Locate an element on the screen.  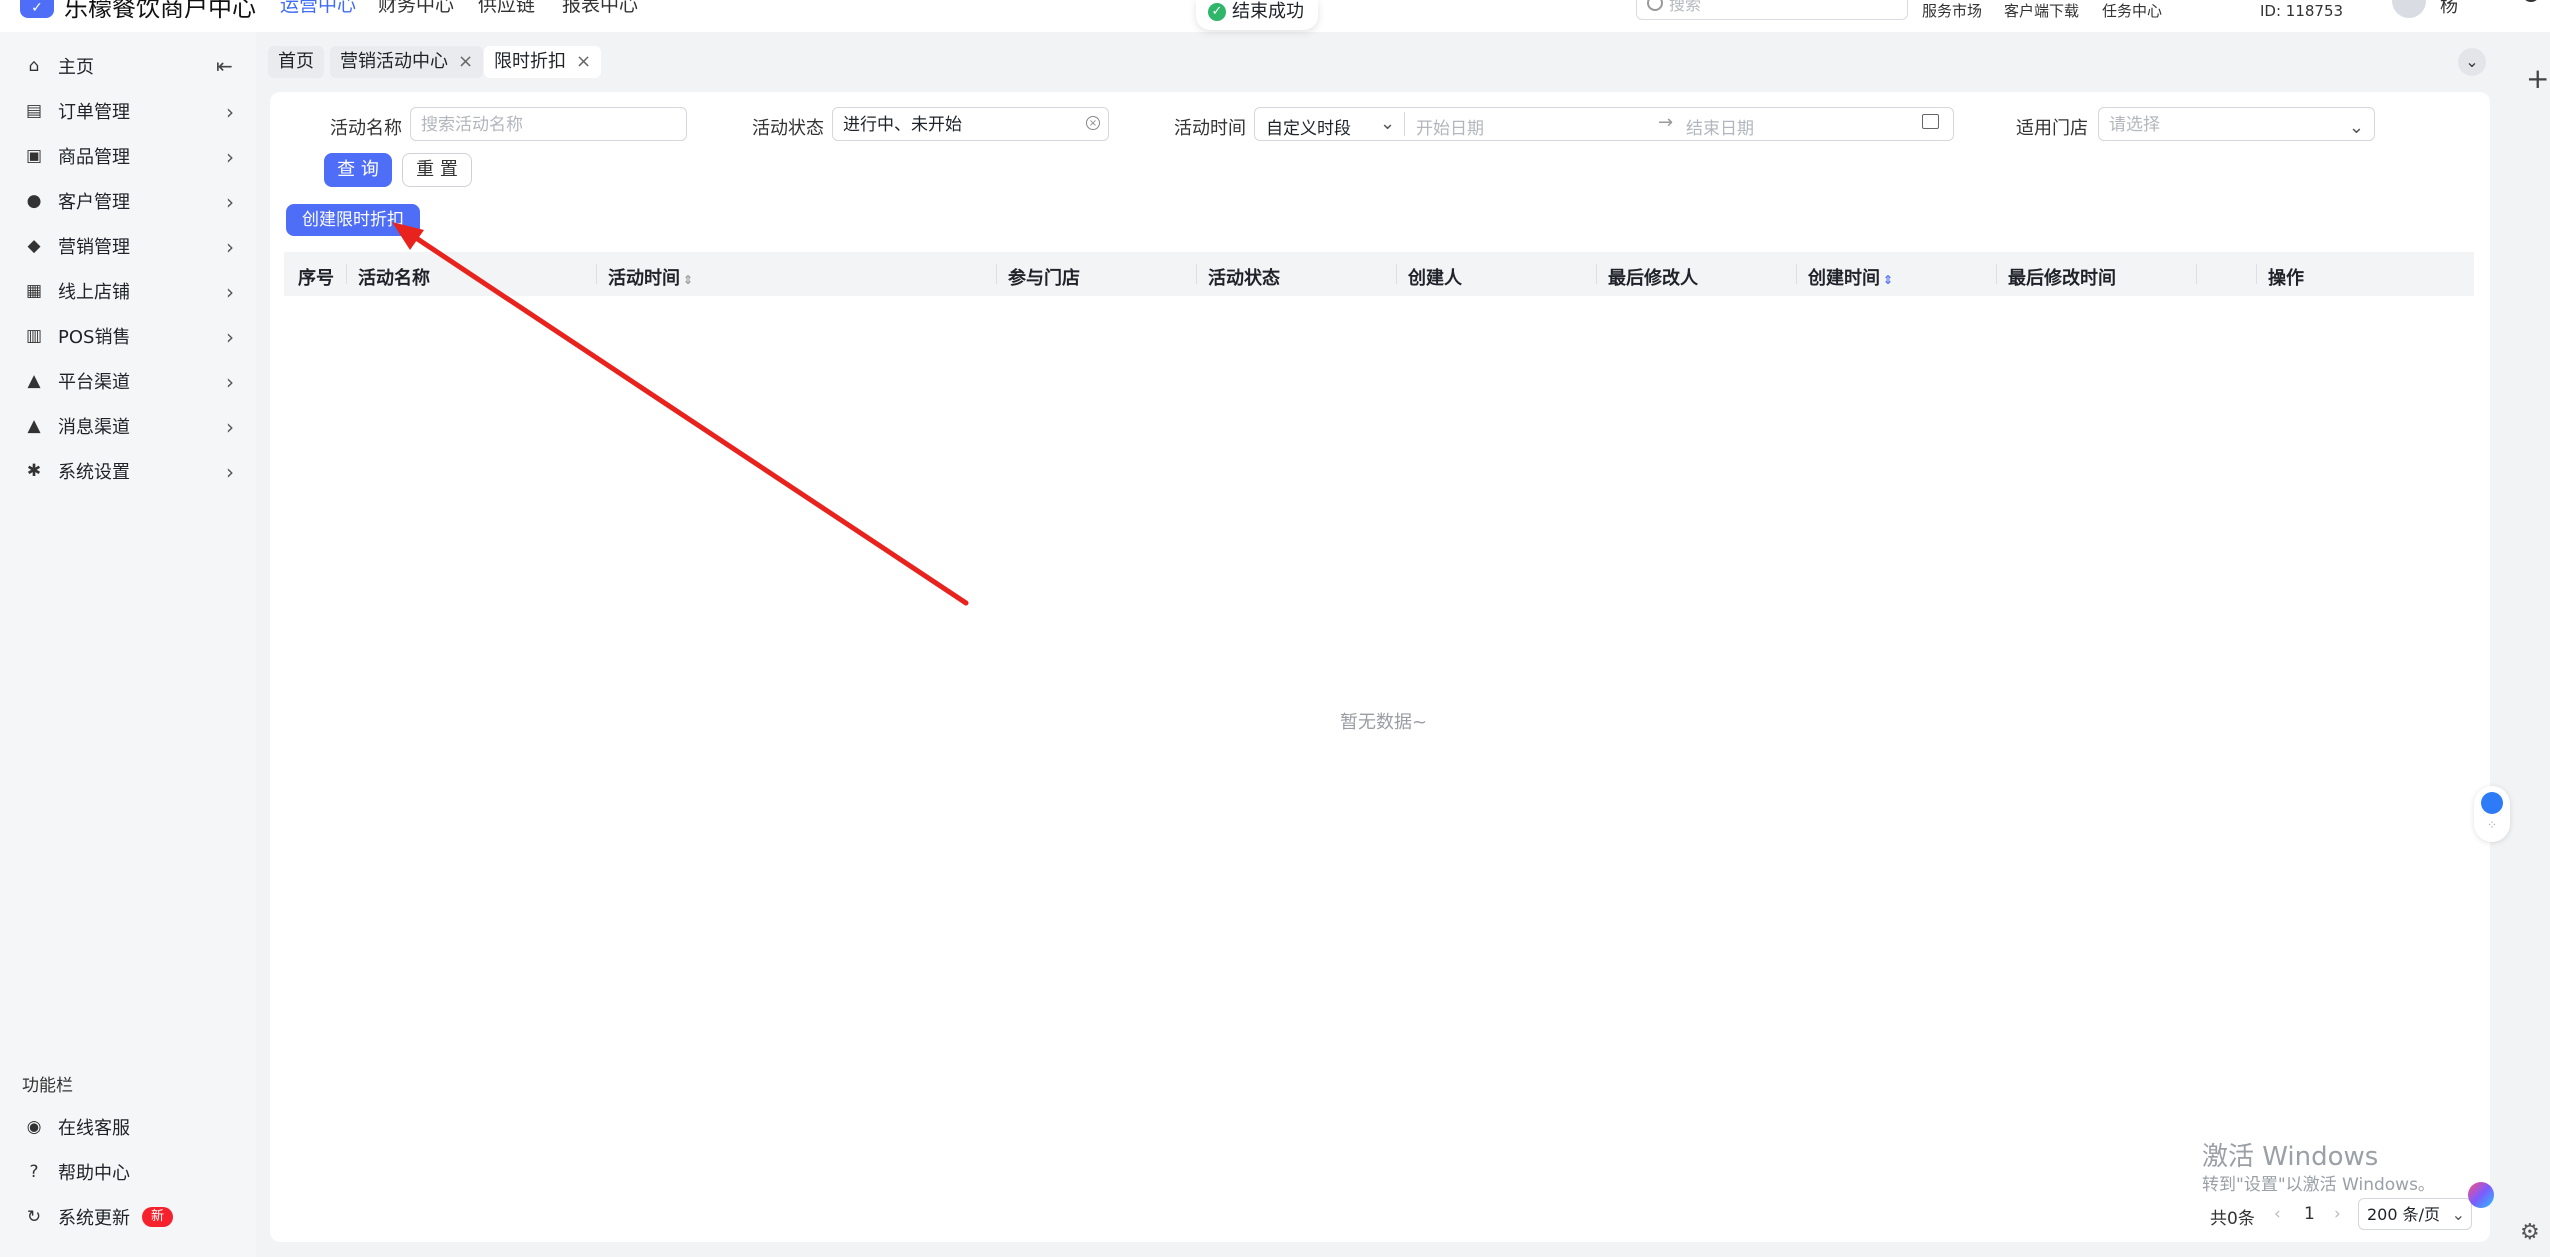
sidebar-item-system-settings: ✱ 系统设置 › is located at coordinates (128, 471).